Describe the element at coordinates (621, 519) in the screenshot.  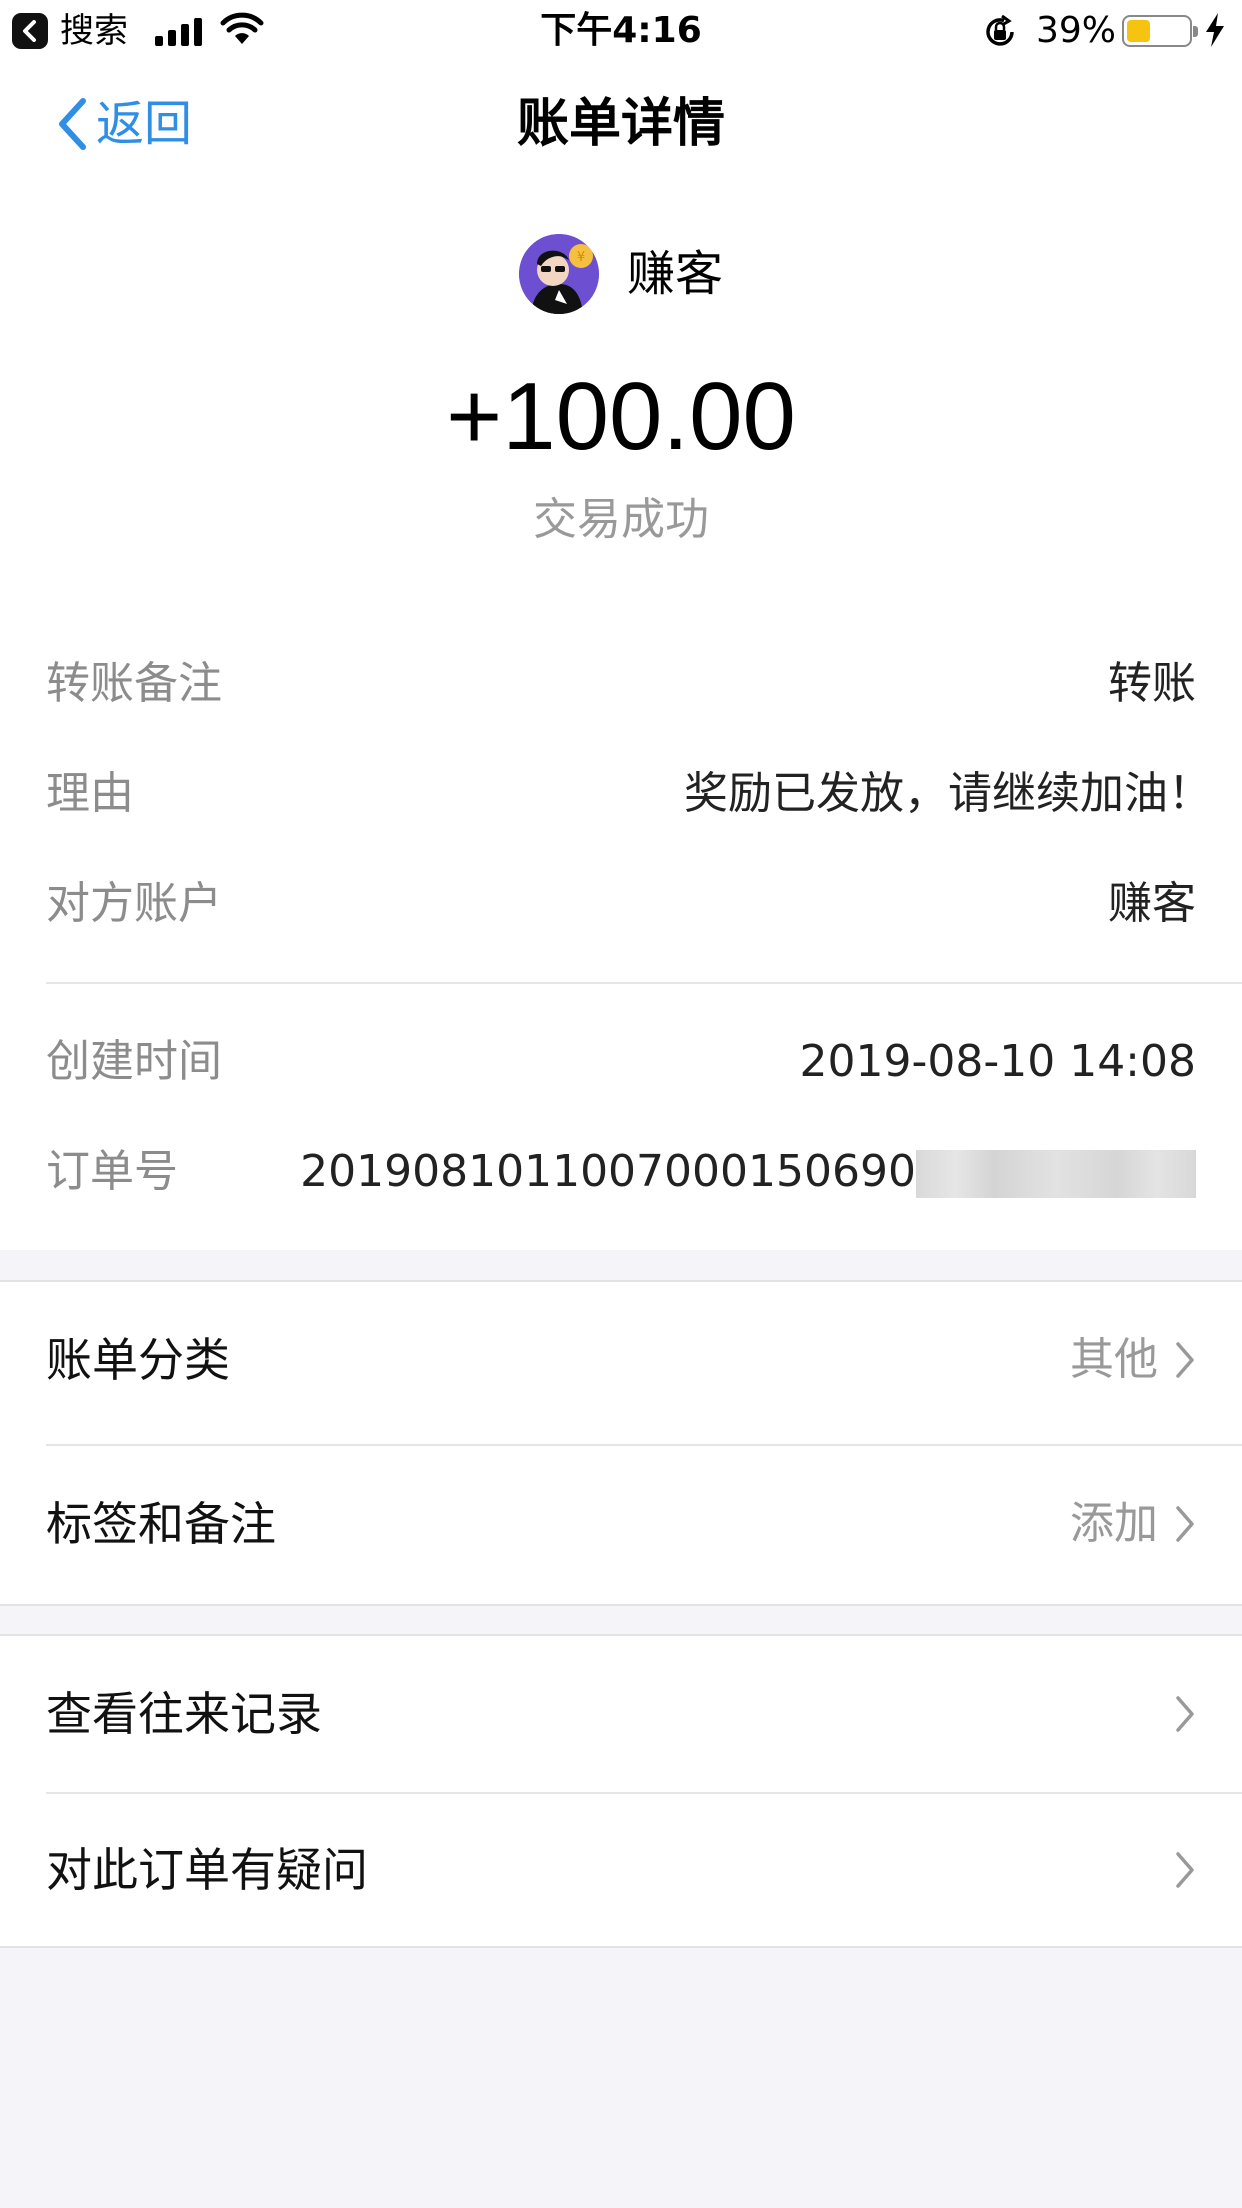
I see `transaction-status: 交易成功` at that location.